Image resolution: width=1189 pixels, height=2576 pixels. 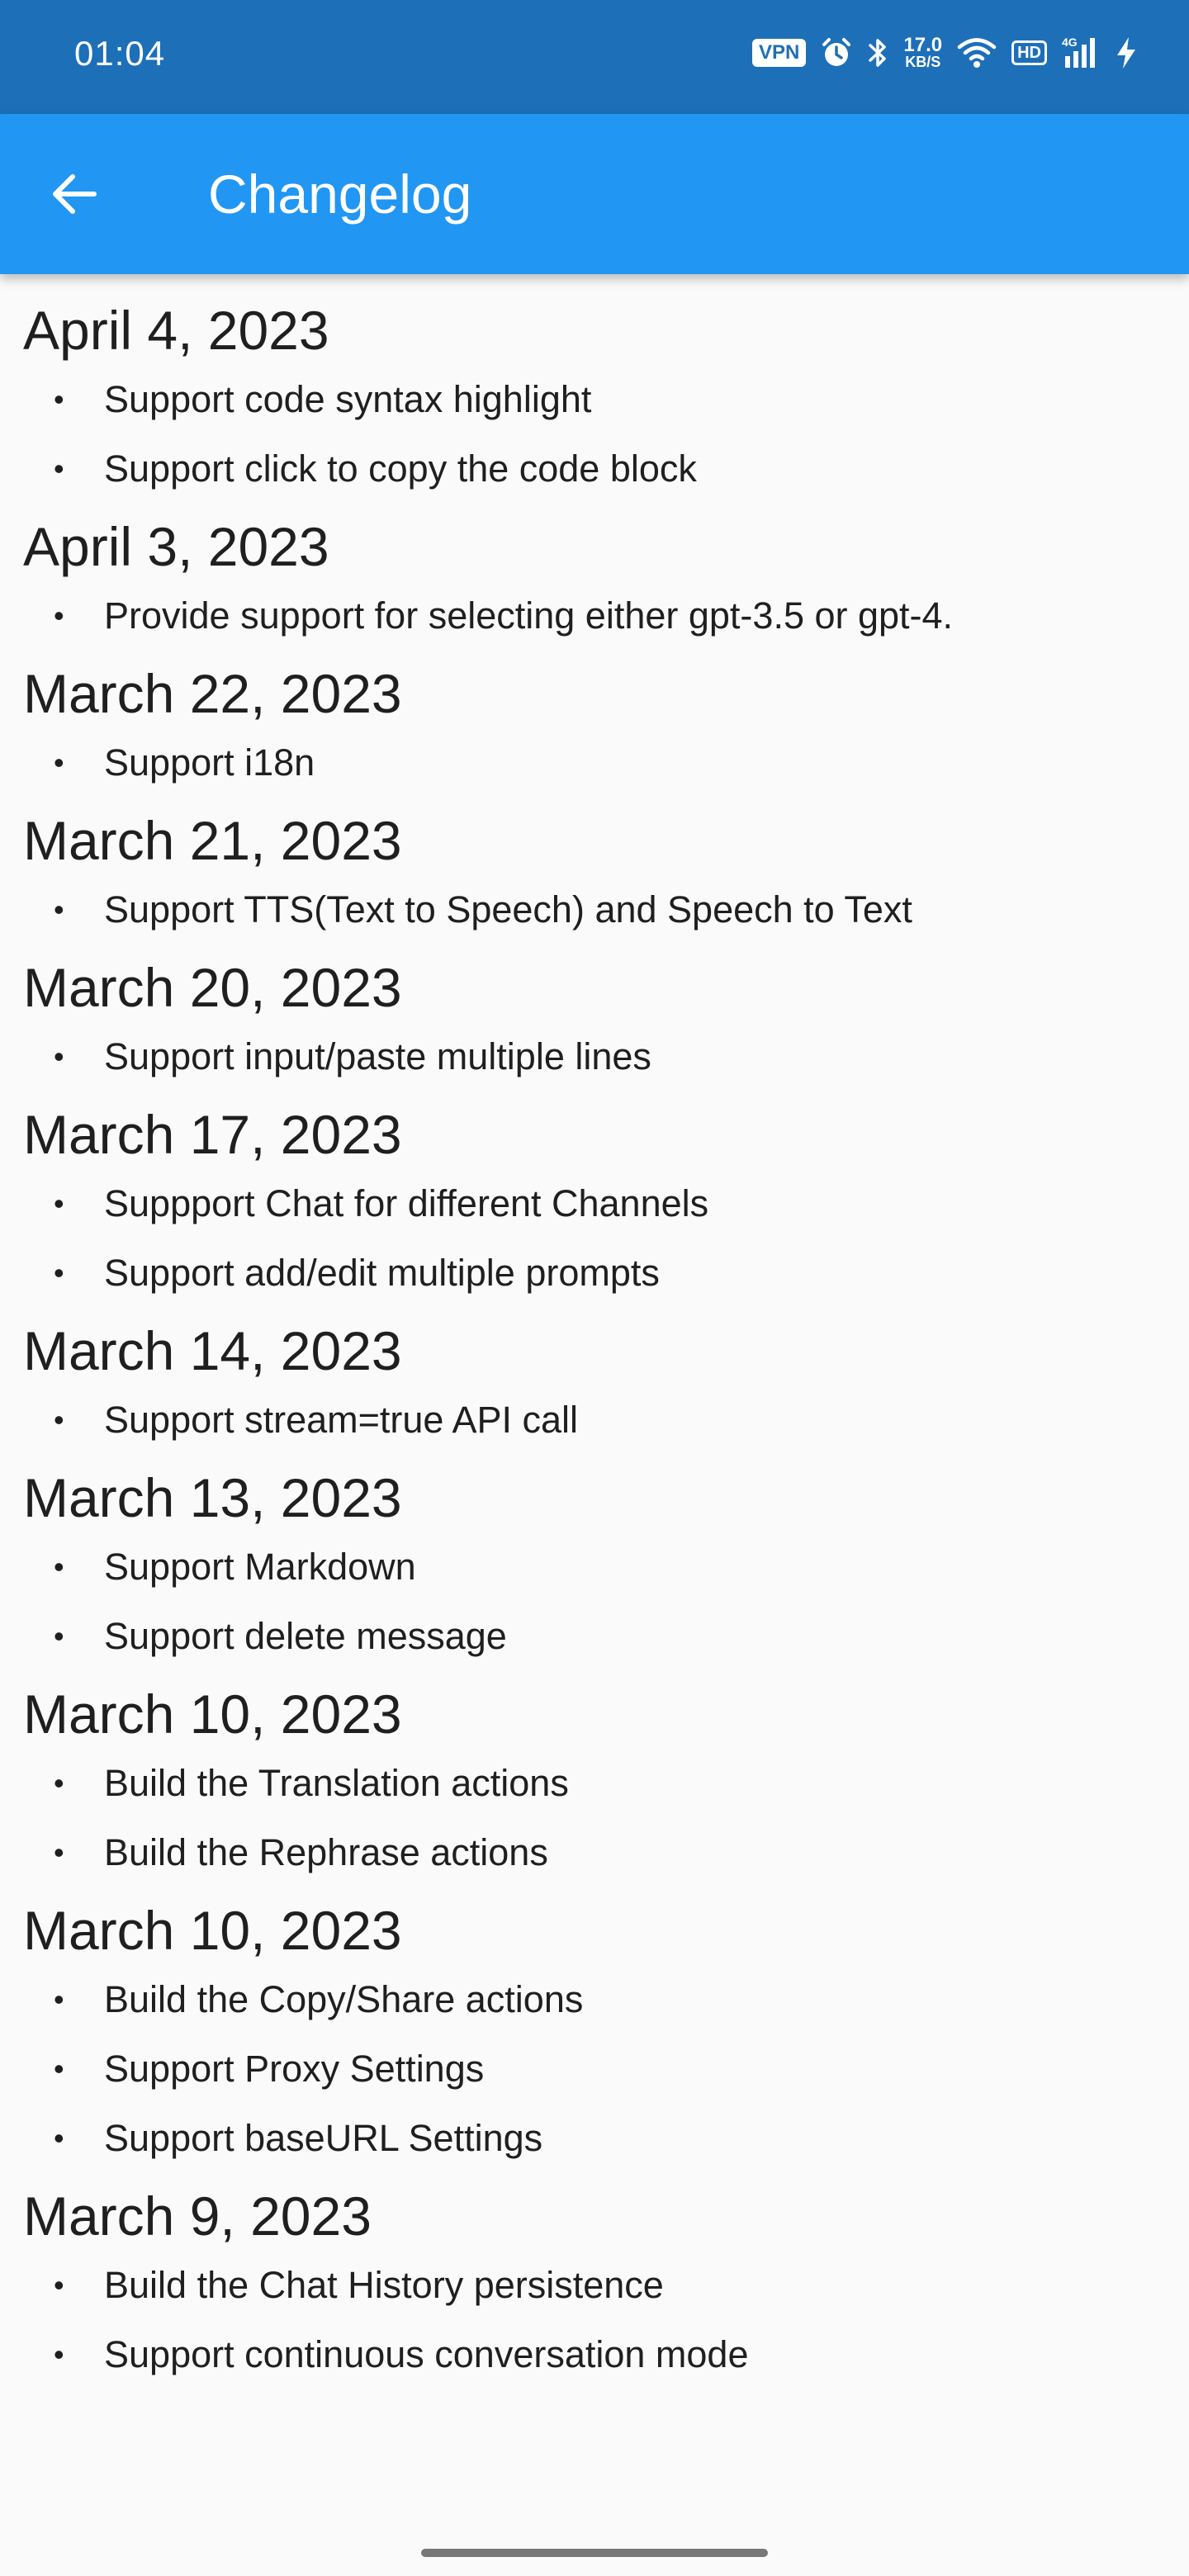 What do you see at coordinates (923, 45) in the screenshot?
I see `net-speed-value: 17.0` at bounding box center [923, 45].